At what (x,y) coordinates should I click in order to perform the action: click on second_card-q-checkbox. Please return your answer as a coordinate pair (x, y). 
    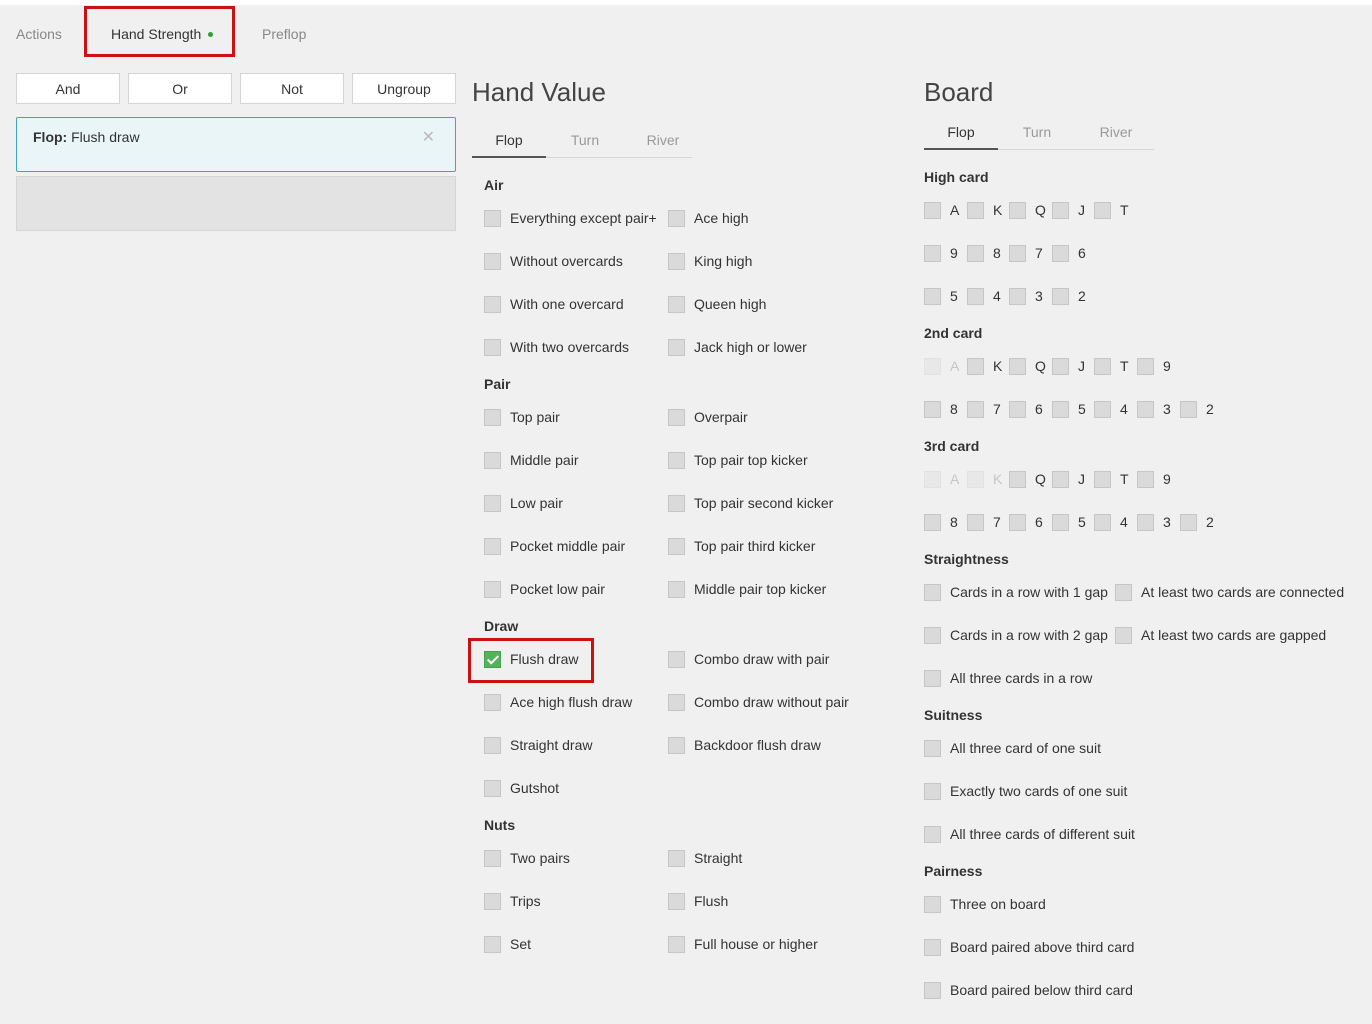
    Looking at the image, I should click on (1017, 366).